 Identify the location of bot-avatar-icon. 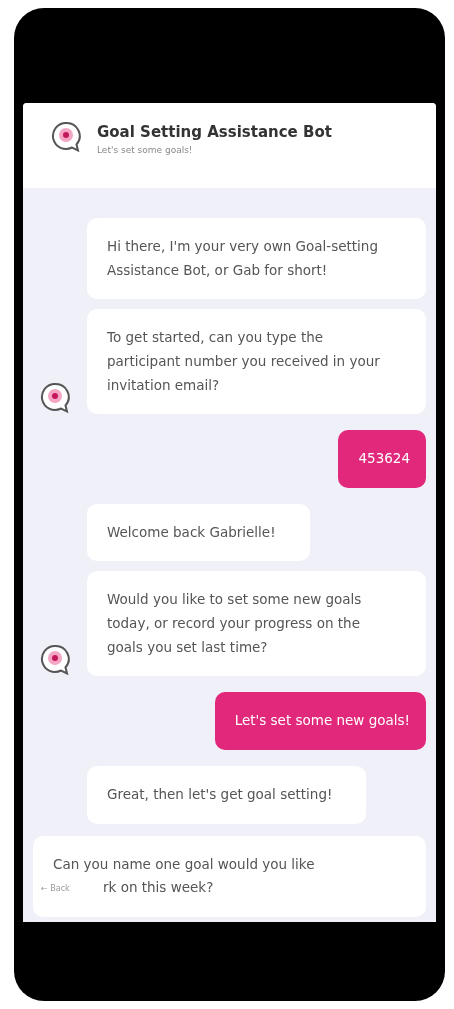
(66, 137).